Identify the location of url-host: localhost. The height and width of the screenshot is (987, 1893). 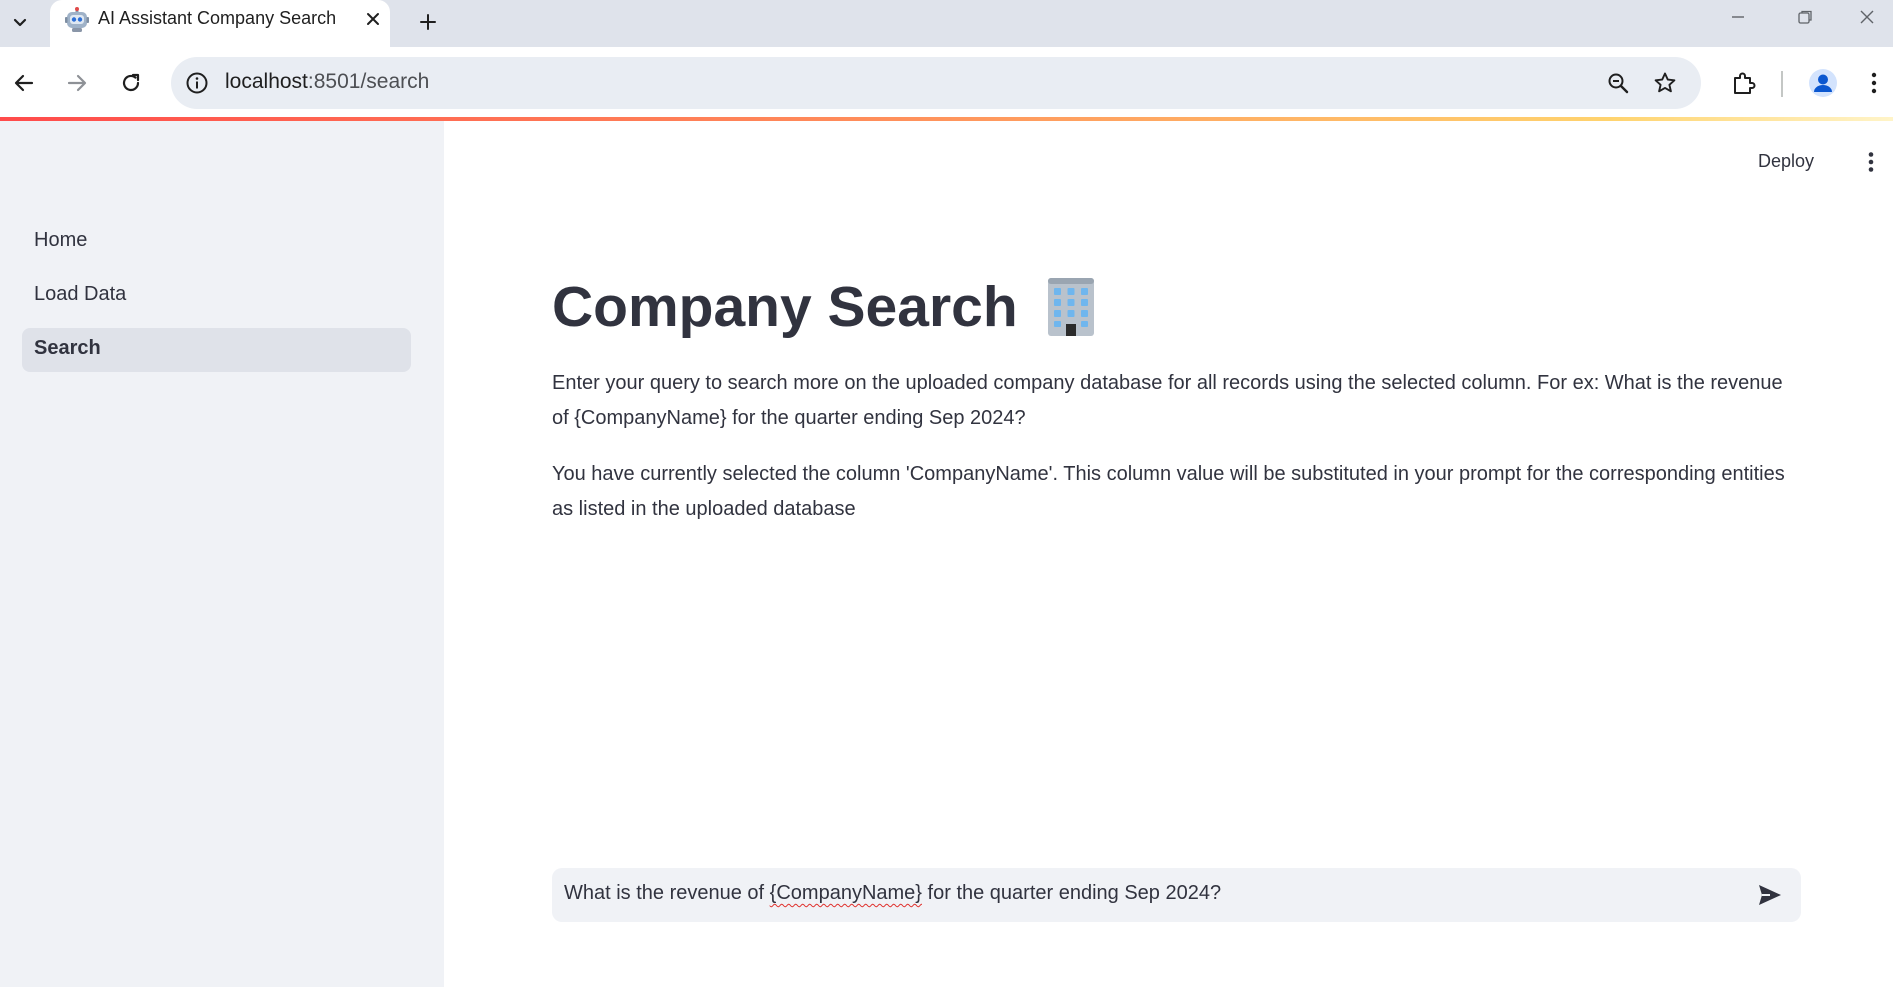
(266, 81).